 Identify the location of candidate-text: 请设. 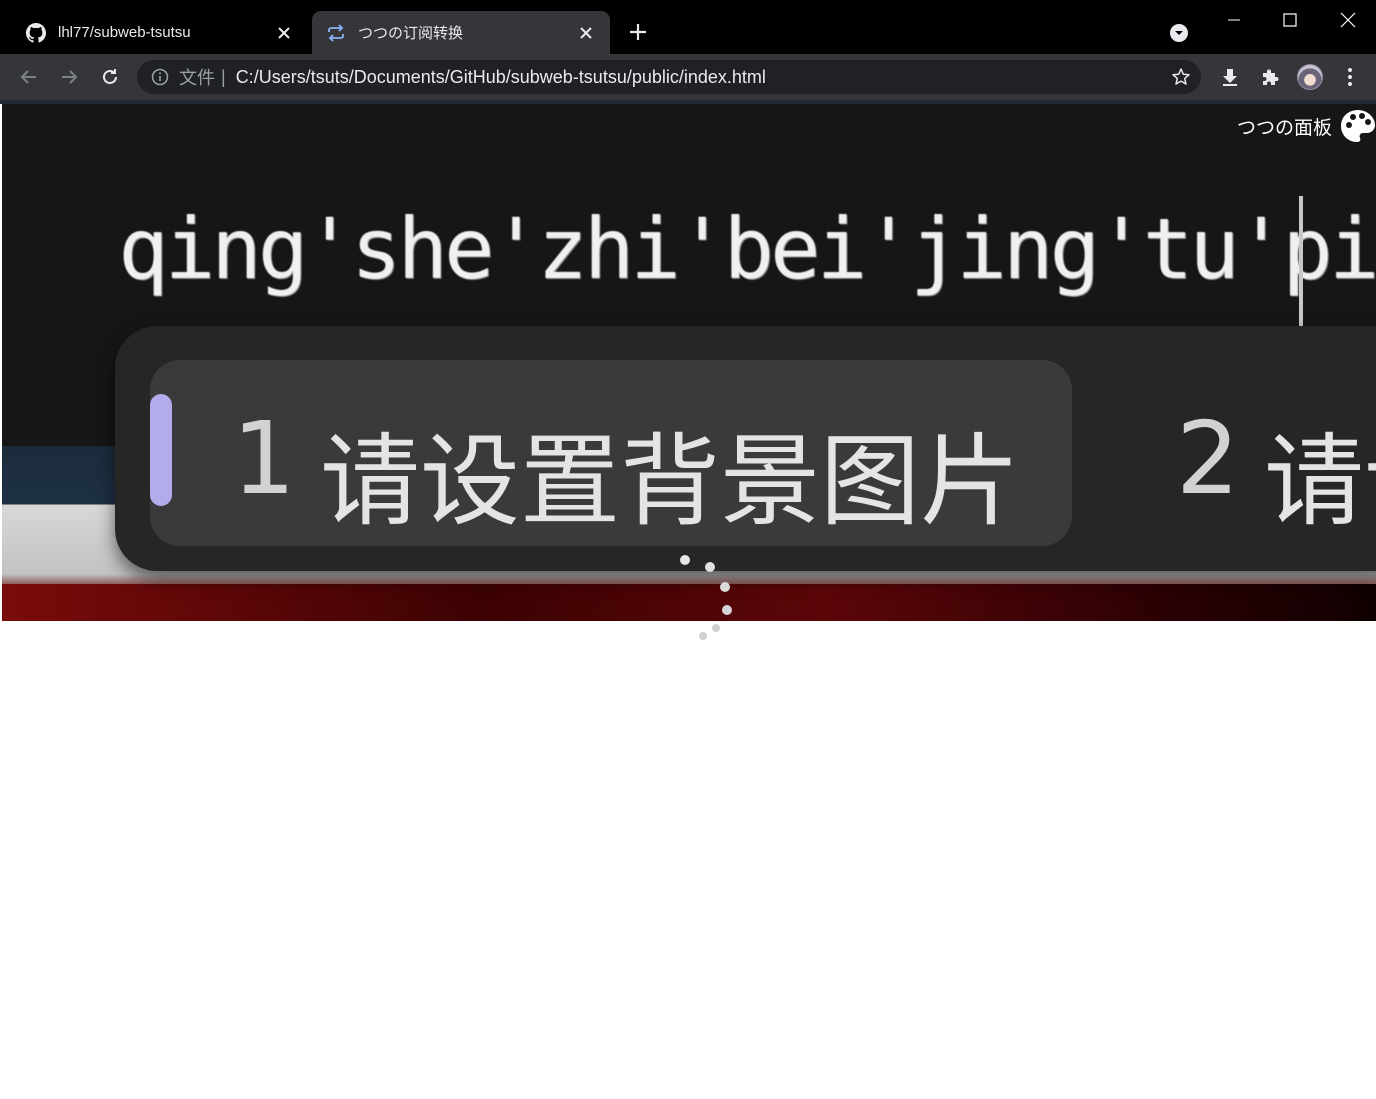
(1320, 481).